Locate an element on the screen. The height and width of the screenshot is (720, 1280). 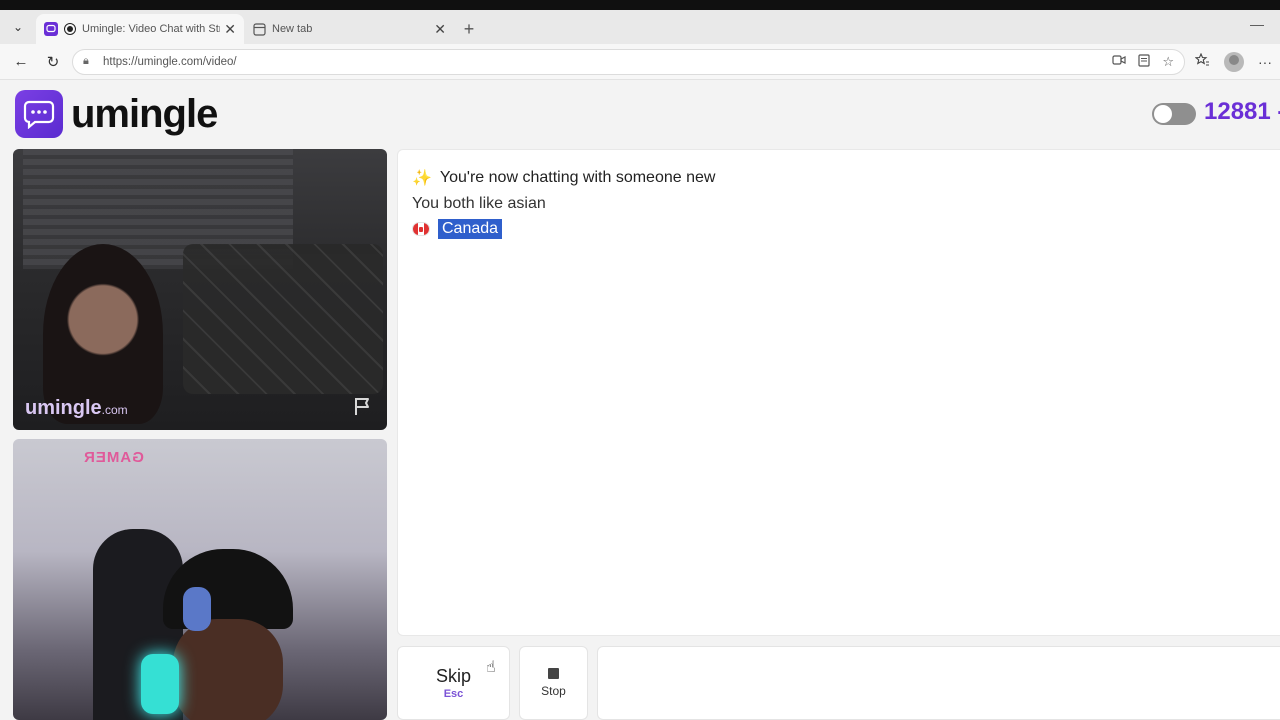
chat-common-interest: You both like asian is located at coordinates (479, 203).